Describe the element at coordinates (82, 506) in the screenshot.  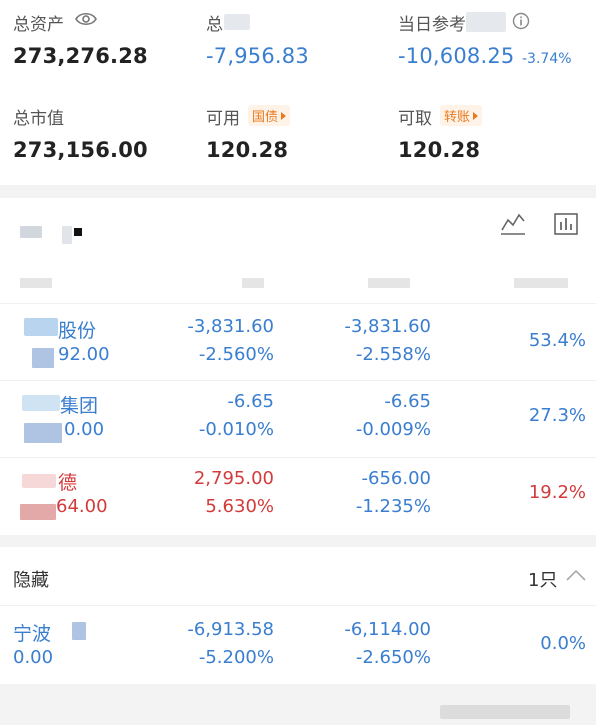
I see `stock-price: 64.00` at that location.